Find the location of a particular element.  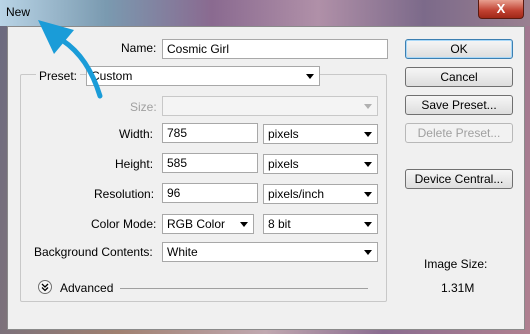

height-unit-value: pixels is located at coordinates (283, 164).